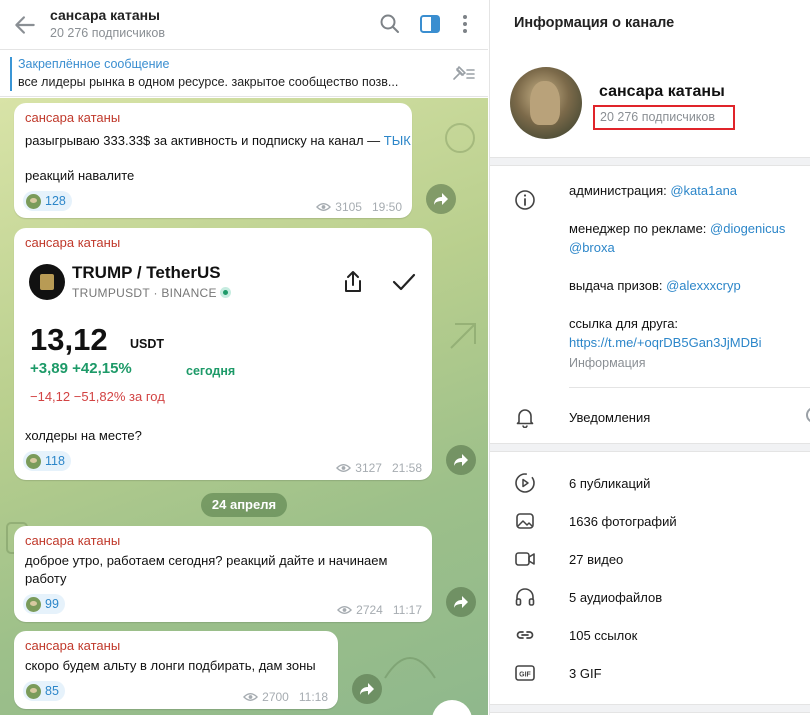 The width and height of the screenshot is (810, 715). What do you see at coordinates (146, 272) in the screenshot?
I see `ticker-title: TRUMP / TetherUS` at bounding box center [146, 272].